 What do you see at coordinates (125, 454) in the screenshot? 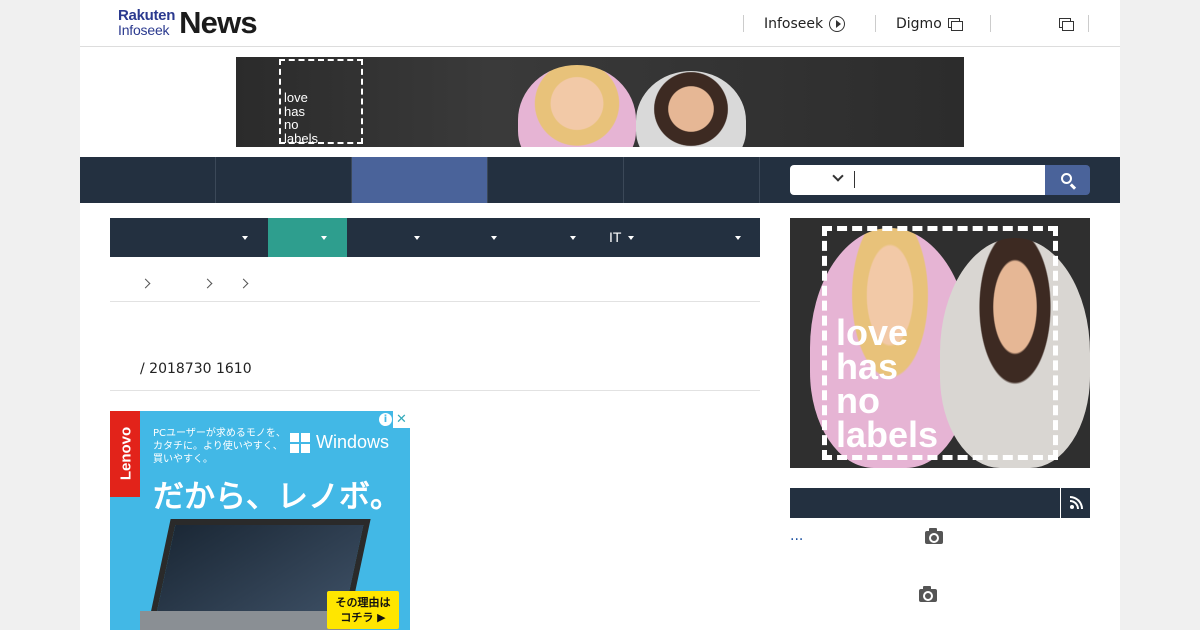
I see `lenovo-logo: Lenovo` at bounding box center [125, 454].